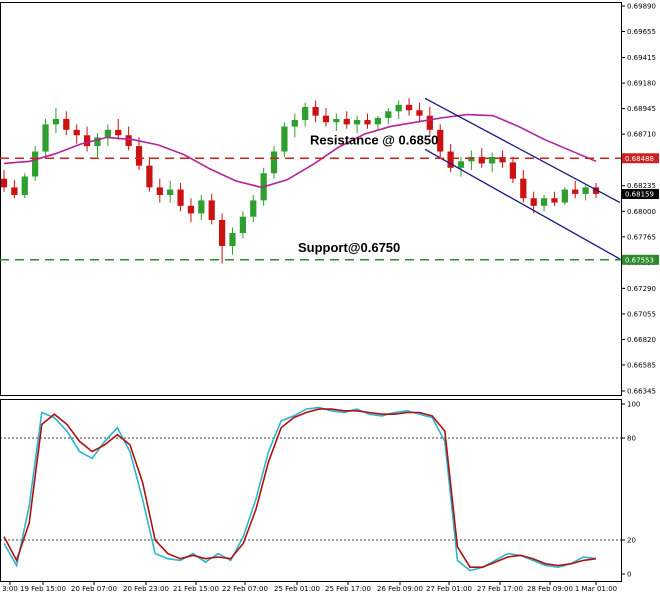  I want to click on level-price-label: 0.67553, so click(639, 260).